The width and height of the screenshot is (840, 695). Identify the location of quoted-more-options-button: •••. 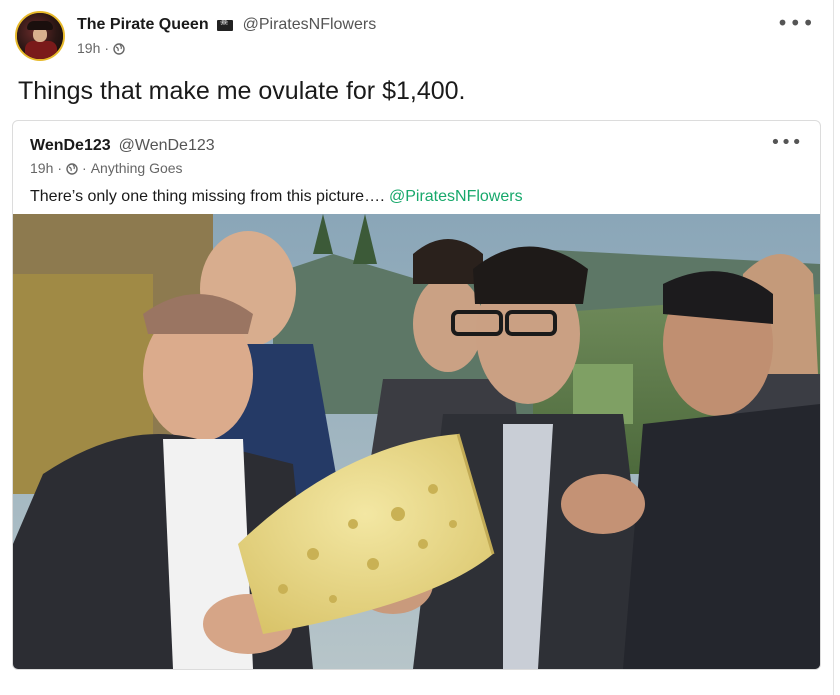
(786, 142).